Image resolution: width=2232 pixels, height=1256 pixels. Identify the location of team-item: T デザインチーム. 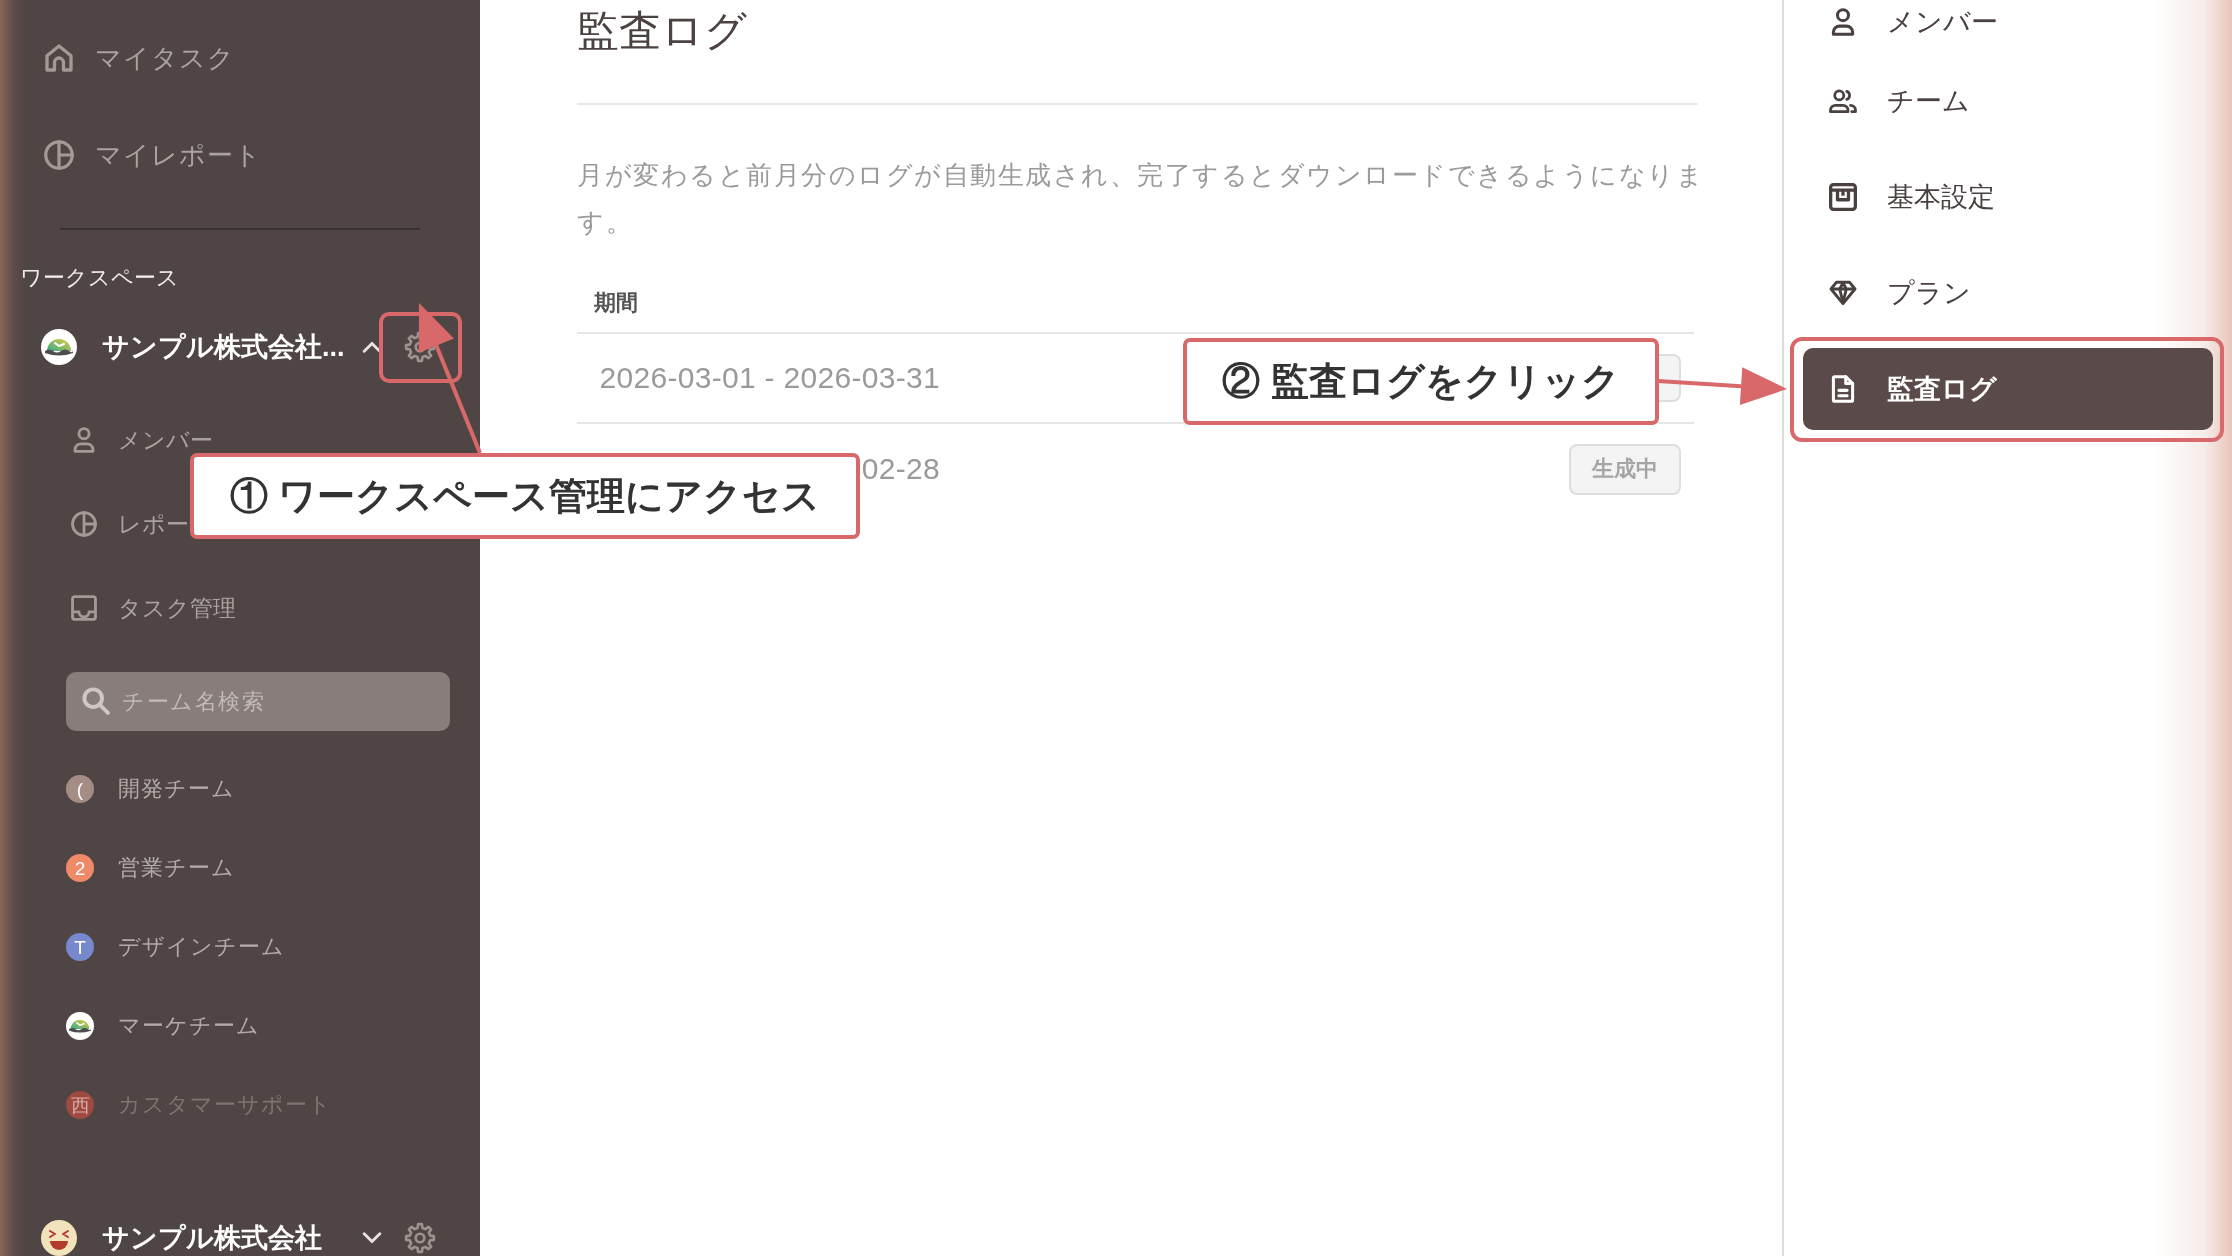
(175, 947).